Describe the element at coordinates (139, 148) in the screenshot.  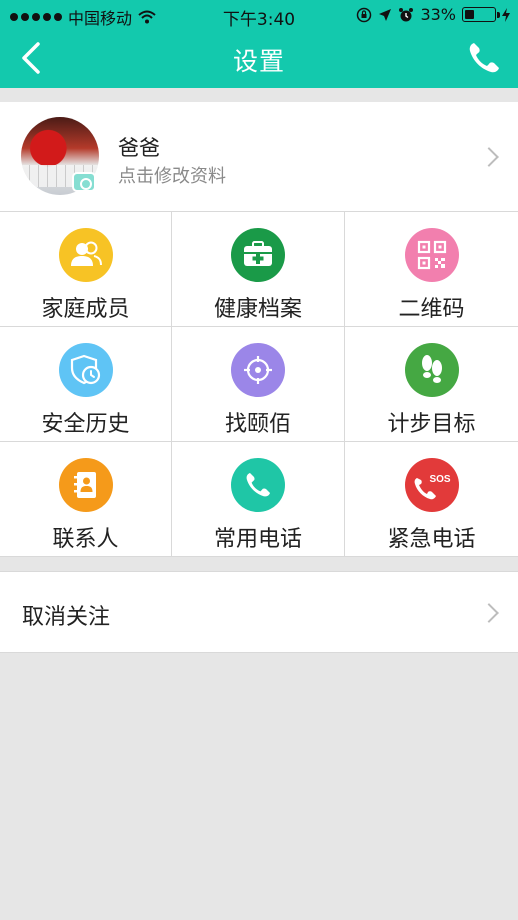
I see `profile-name: 爸爸` at that location.